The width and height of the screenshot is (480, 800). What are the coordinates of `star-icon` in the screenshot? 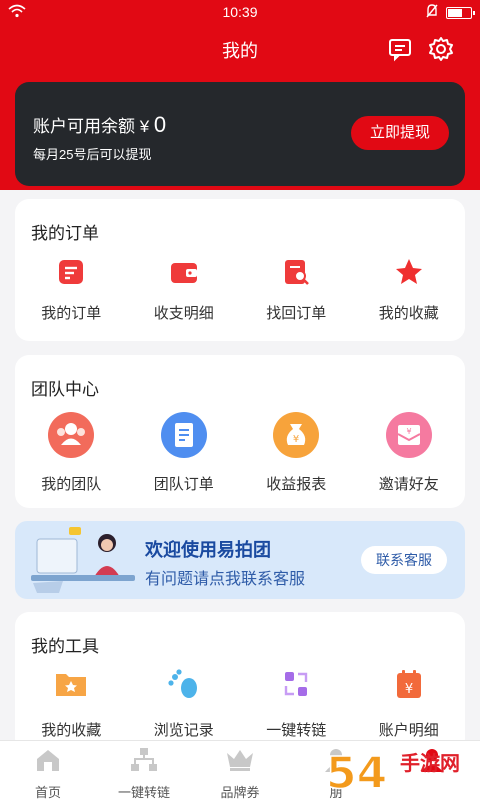 It's located at (409, 274).